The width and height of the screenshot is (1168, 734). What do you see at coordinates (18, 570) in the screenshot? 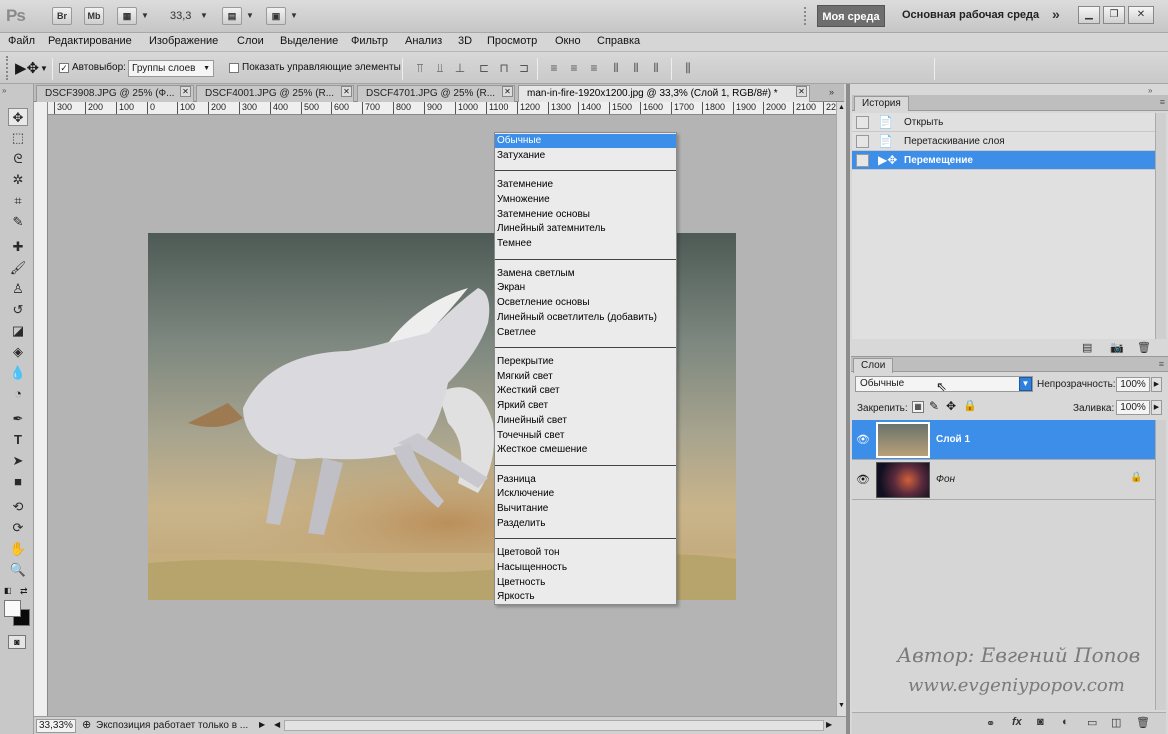
I see `zoom-tool-icon: 🔍` at bounding box center [18, 570].